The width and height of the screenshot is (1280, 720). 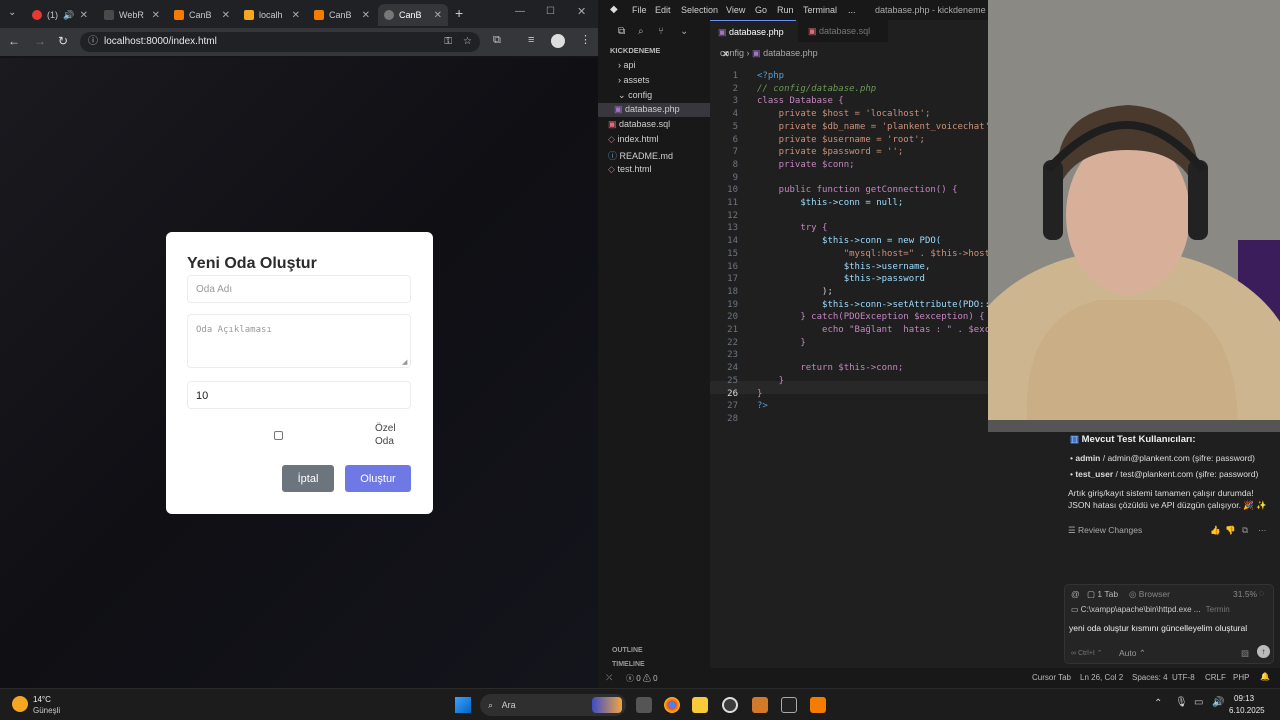 I want to click on capacity-input: 10, so click(x=299, y=395).